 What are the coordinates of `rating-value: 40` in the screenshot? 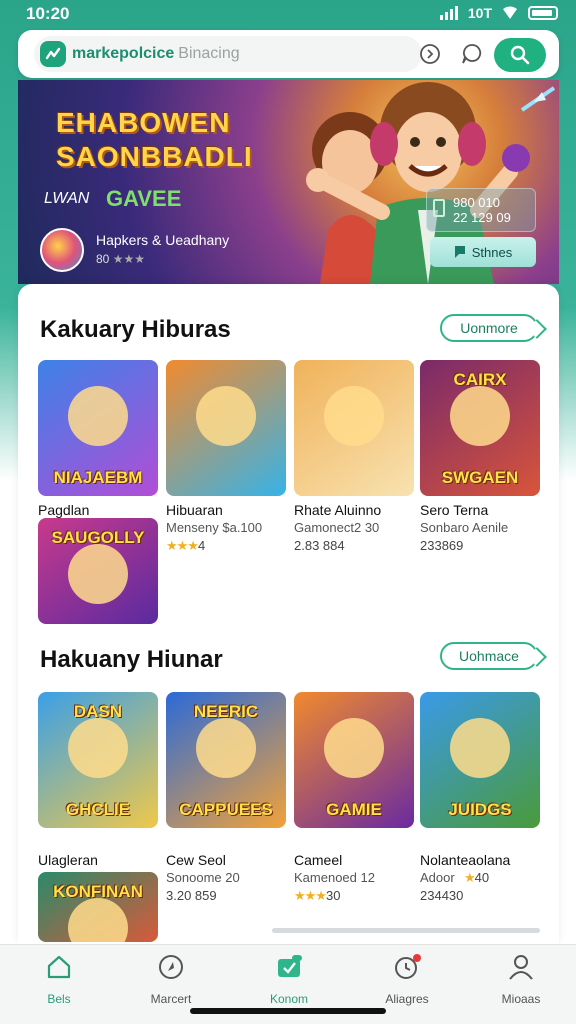 It's located at (482, 877).